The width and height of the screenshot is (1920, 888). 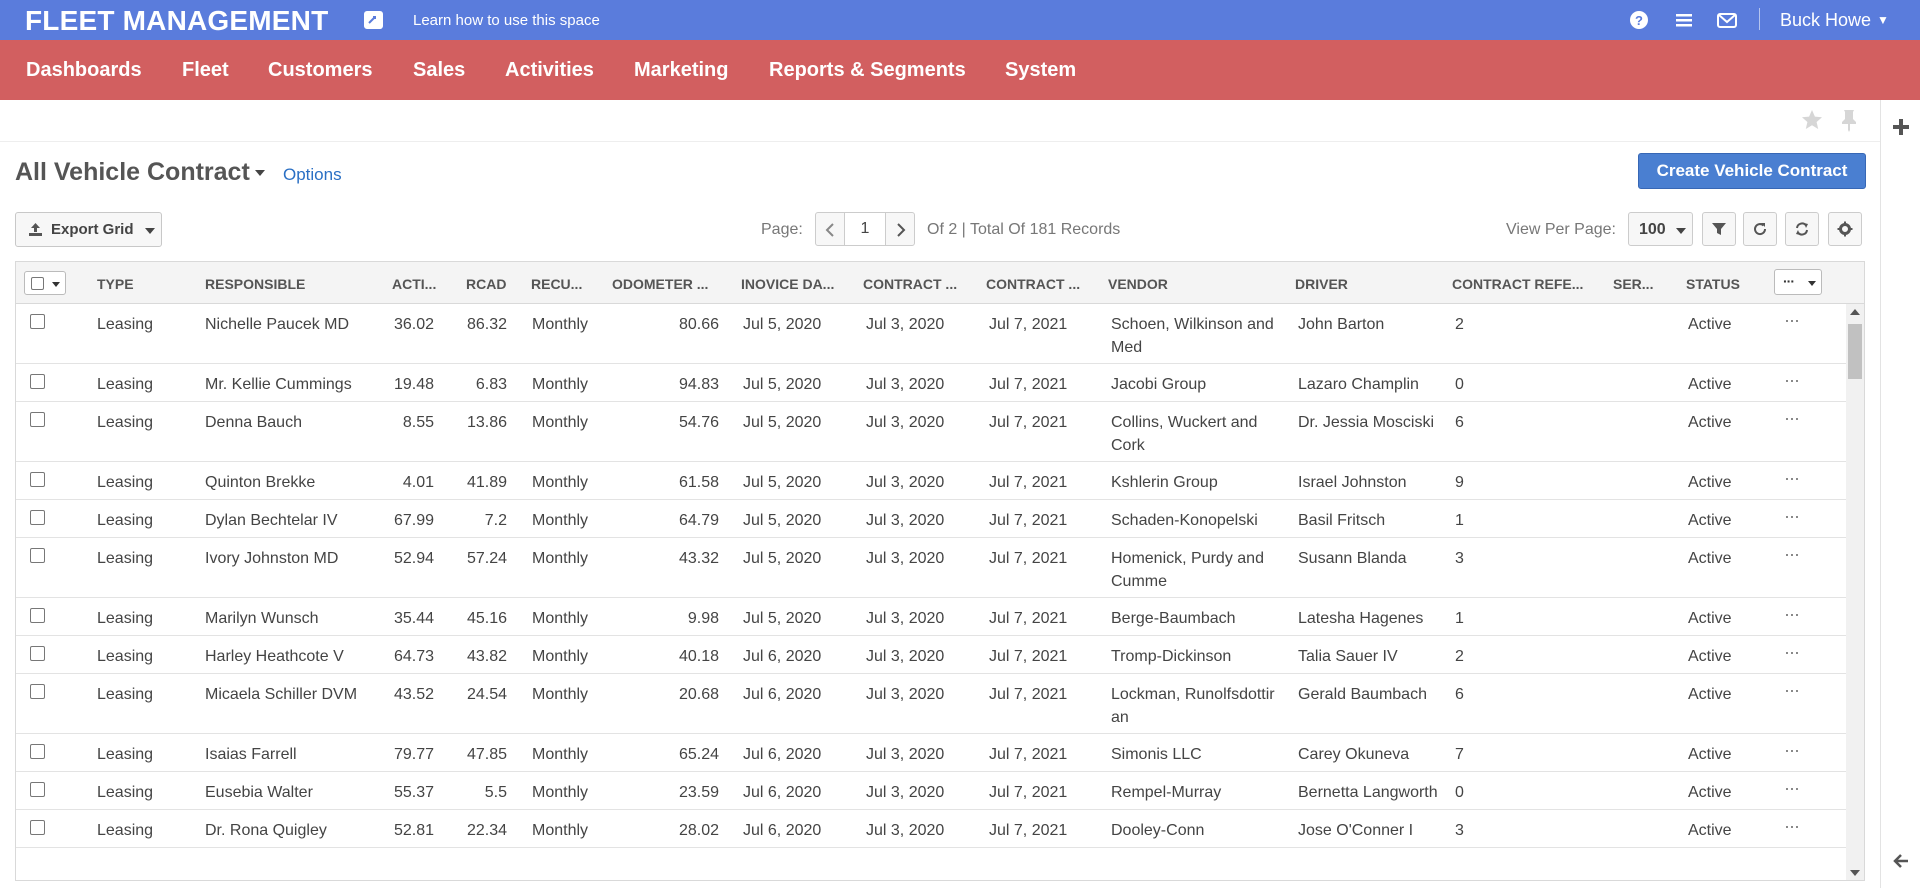 I want to click on help-icon: ?, so click(x=1639, y=20).